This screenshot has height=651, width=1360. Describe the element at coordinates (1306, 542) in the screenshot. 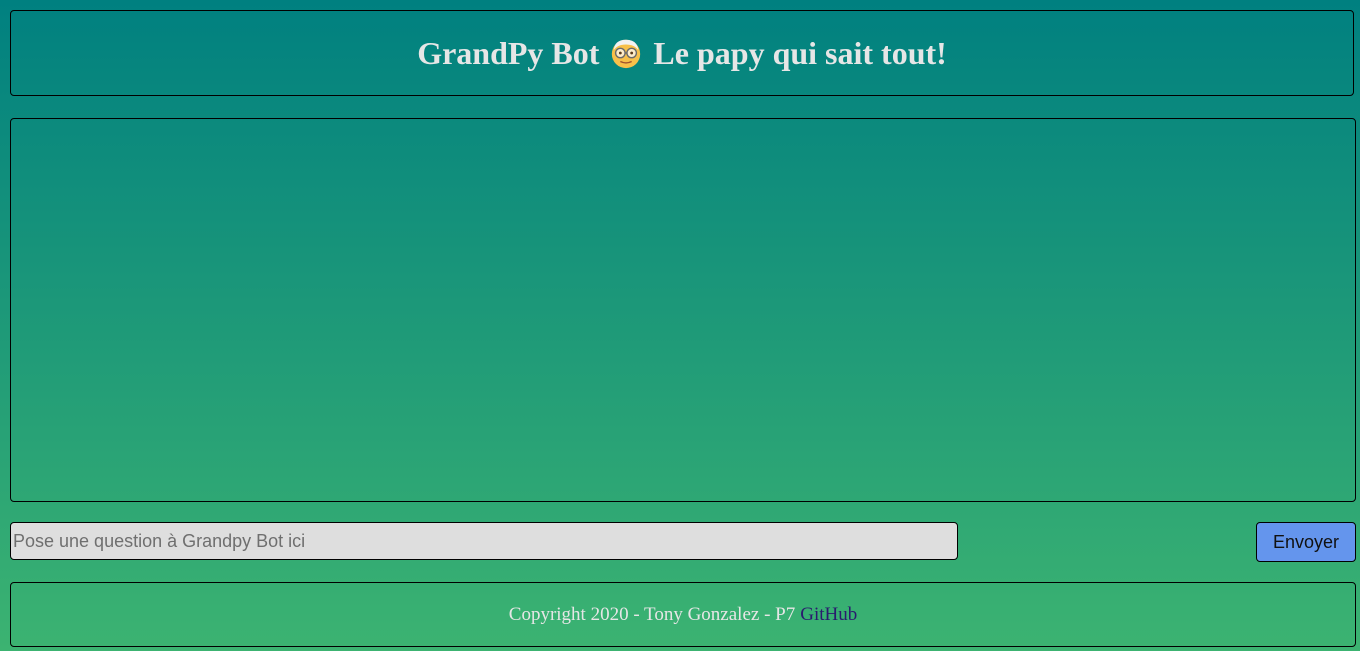

I see `send-button: Envoyer` at that location.